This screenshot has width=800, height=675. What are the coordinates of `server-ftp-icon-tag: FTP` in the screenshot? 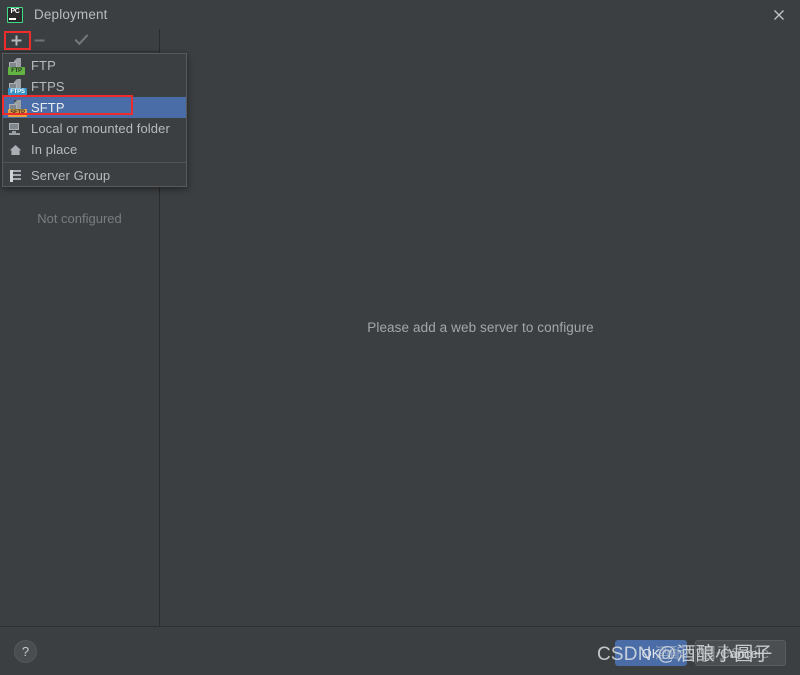 It's located at (16, 70).